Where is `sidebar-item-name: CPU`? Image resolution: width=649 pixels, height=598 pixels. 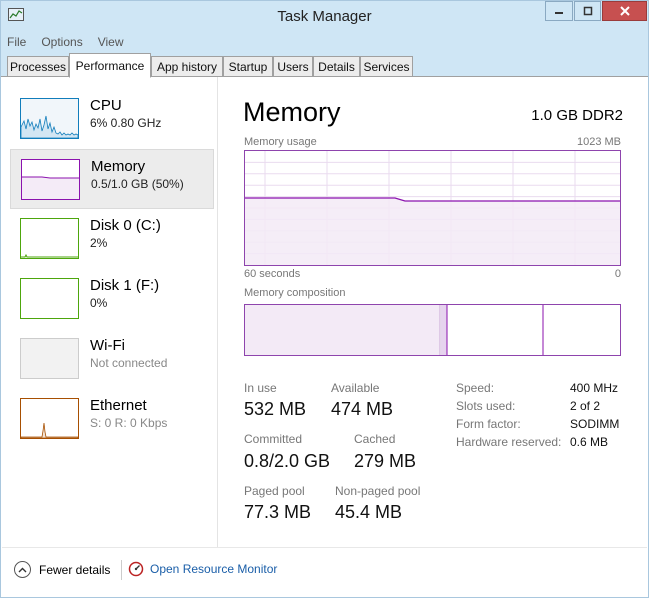 sidebar-item-name: CPU is located at coordinates (106, 105).